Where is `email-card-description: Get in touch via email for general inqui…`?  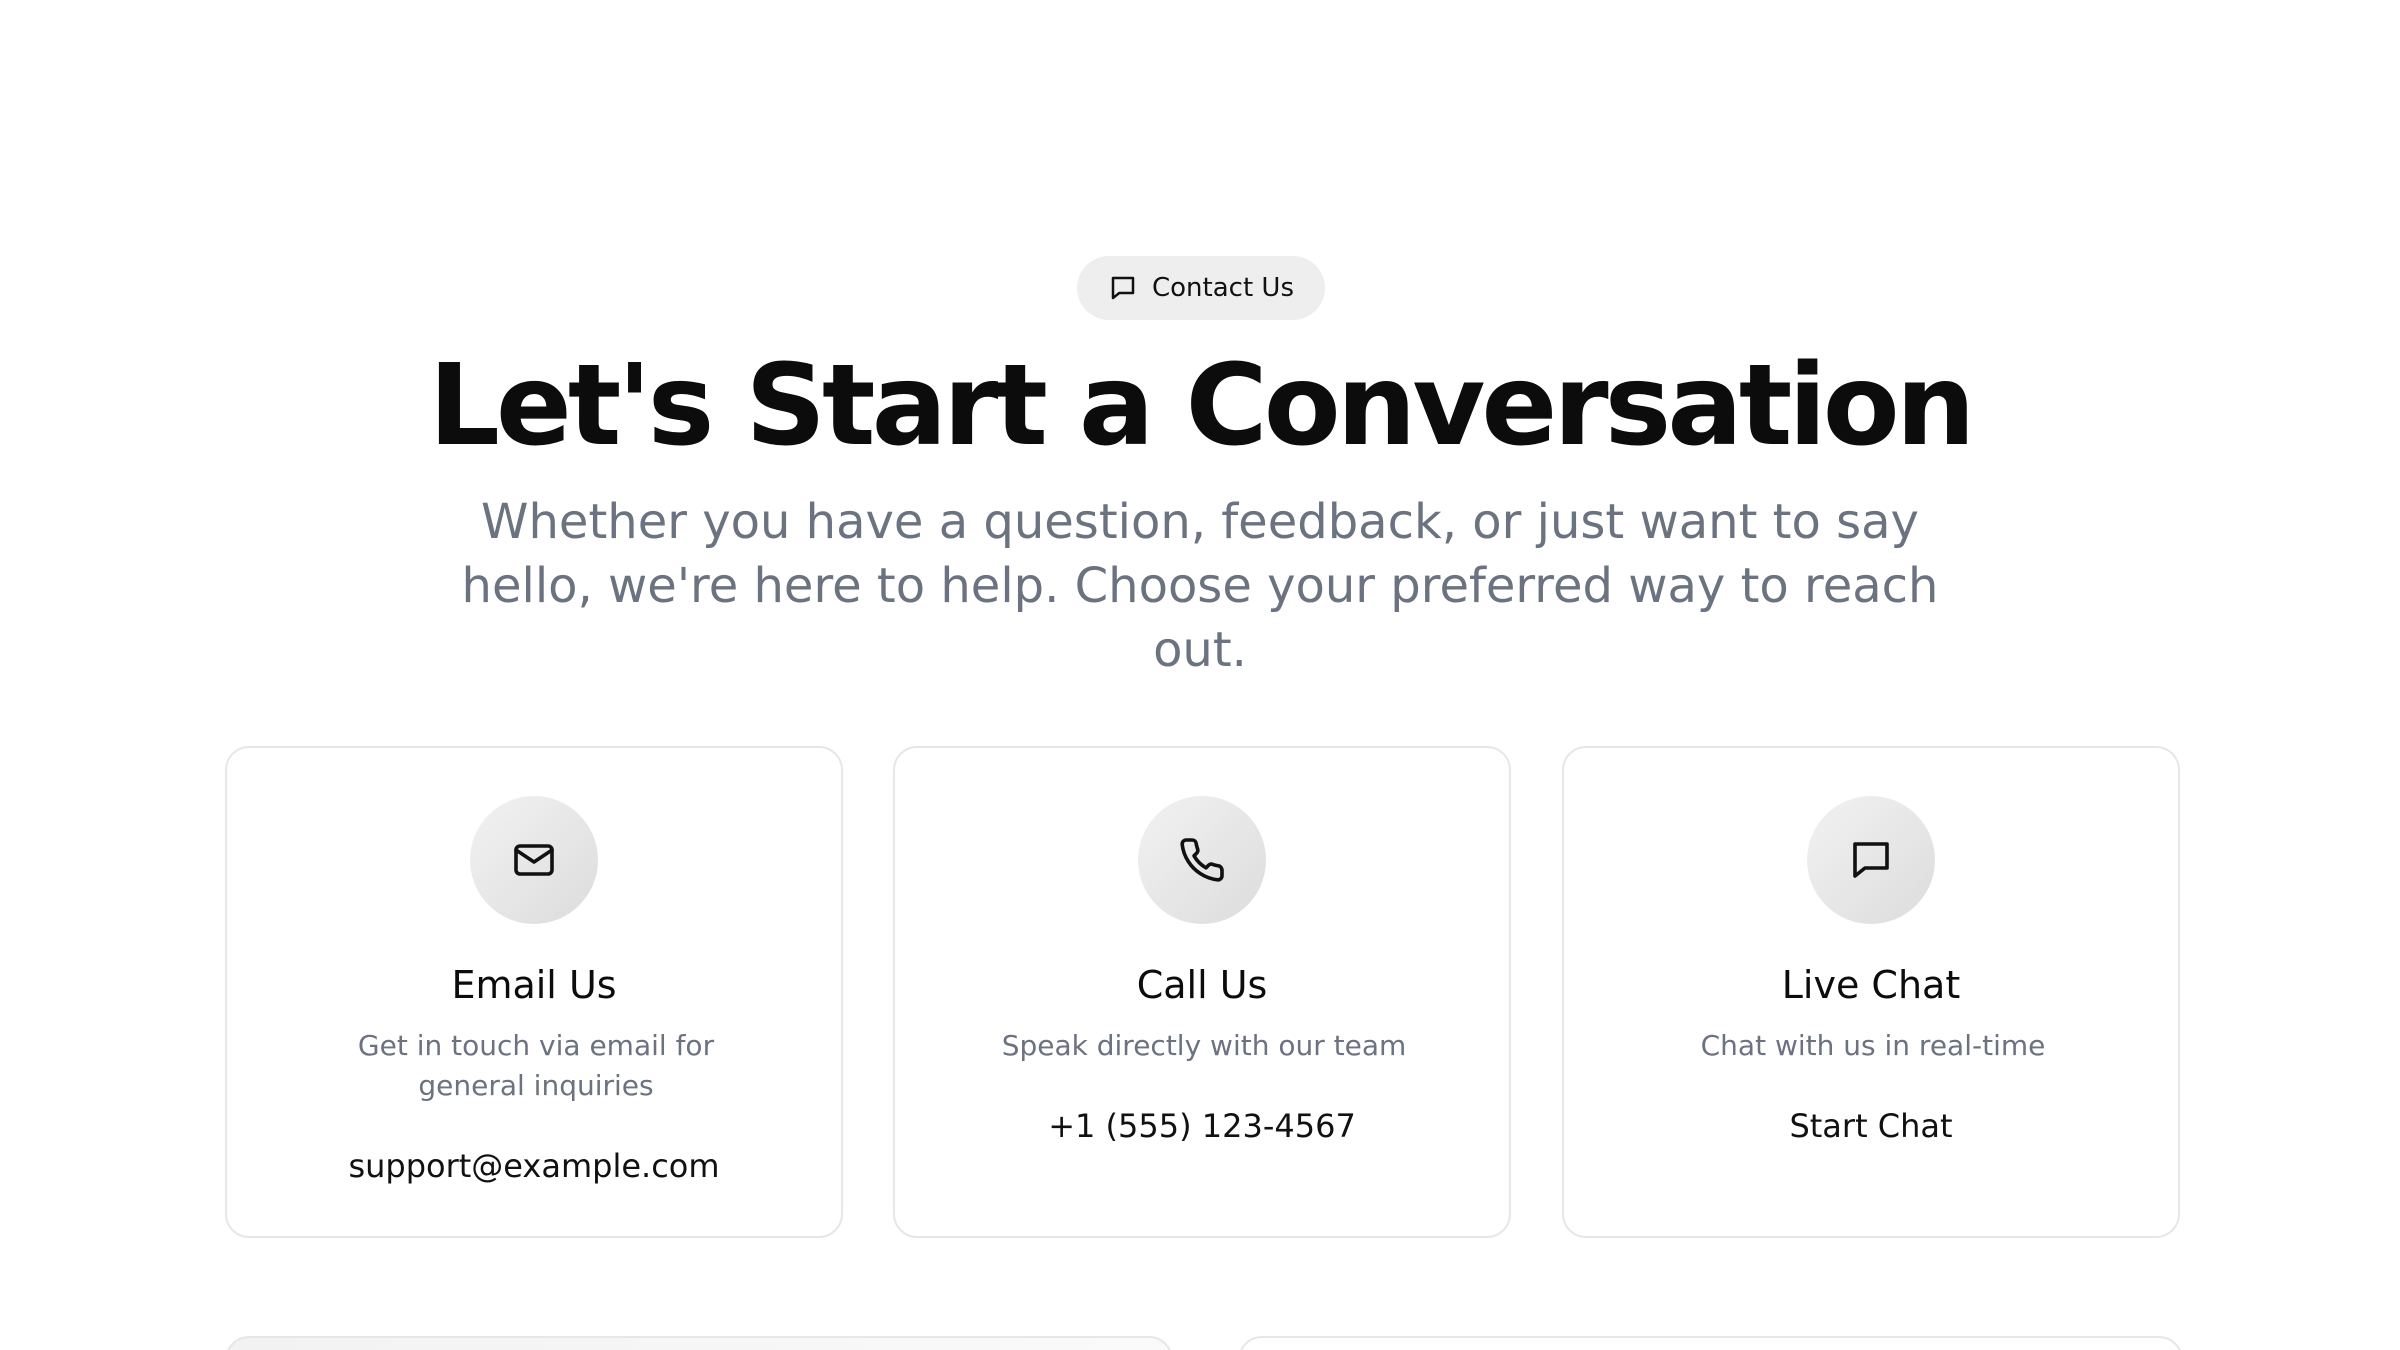 email-card-description: Get in touch via email for general inqui… is located at coordinates (536, 1065).